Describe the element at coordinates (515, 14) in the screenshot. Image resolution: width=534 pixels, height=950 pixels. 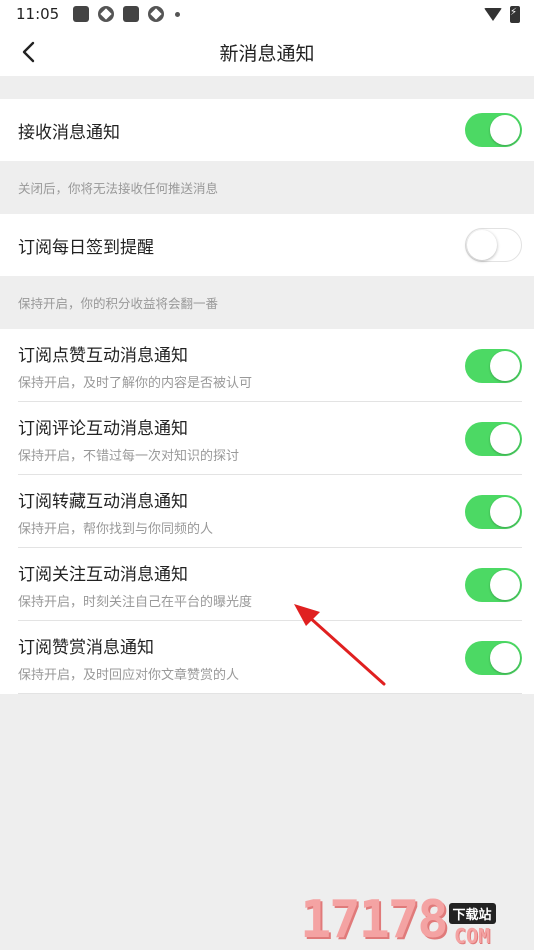
I see `battery-icon` at that location.